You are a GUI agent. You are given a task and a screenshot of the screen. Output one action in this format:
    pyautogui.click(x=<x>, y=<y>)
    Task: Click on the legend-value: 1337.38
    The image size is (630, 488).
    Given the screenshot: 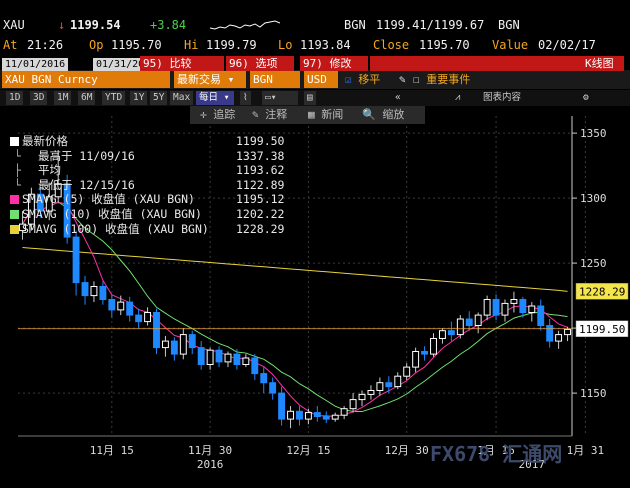 What is the action you would take?
    pyautogui.click(x=260, y=155)
    